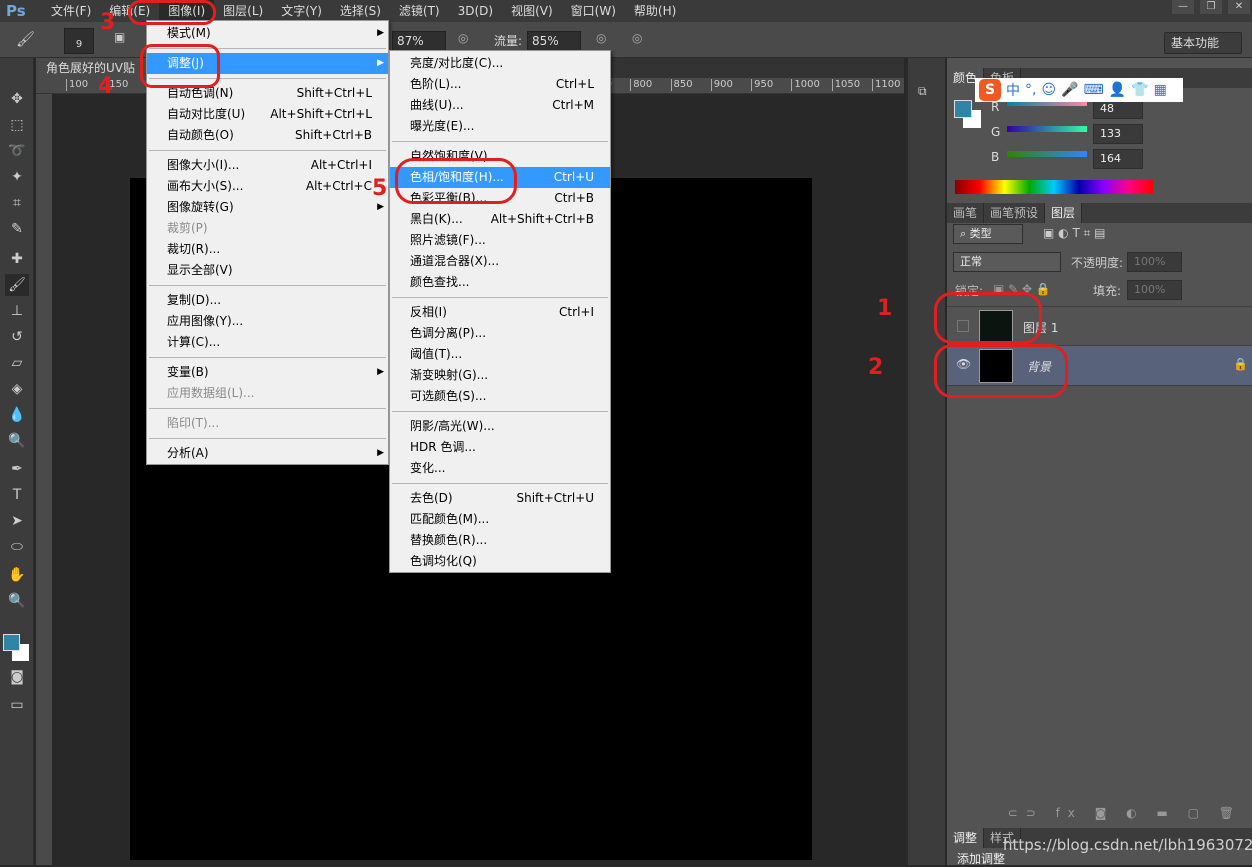  I want to click on lasso-tool-icon: ➰, so click(17, 151).